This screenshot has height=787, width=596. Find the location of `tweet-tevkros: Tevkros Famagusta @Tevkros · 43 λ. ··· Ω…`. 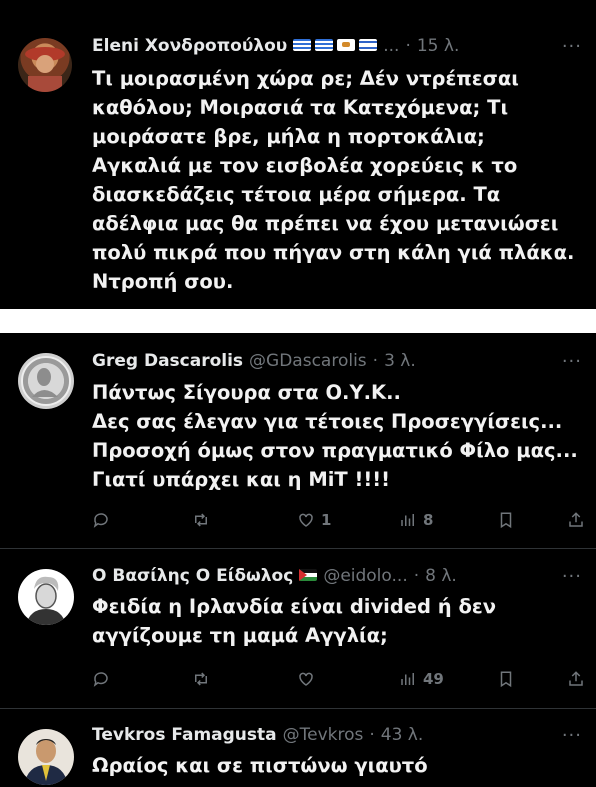

tweet-tevkros: Tevkros Famagusta @Tevkros · 43 λ. ··· Ω… is located at coordinates (298, 748).